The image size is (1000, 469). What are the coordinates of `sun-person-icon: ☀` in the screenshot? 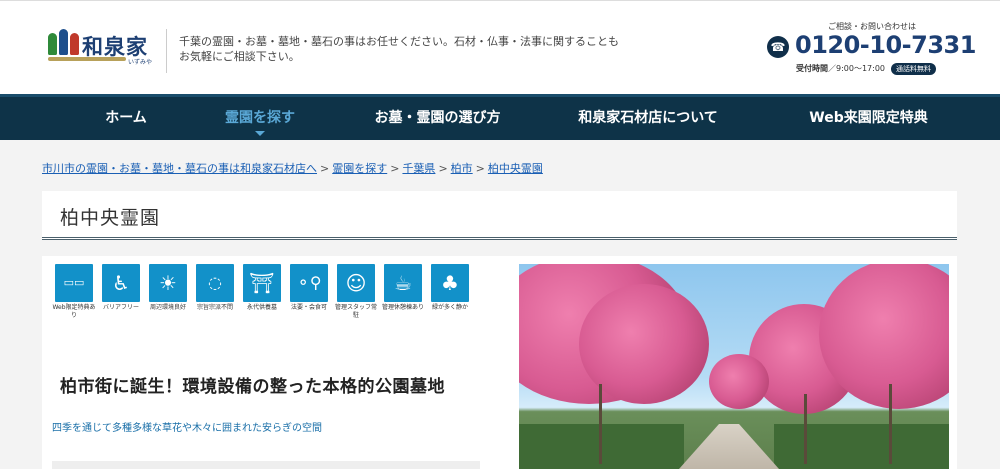 It's located at (168, 283).